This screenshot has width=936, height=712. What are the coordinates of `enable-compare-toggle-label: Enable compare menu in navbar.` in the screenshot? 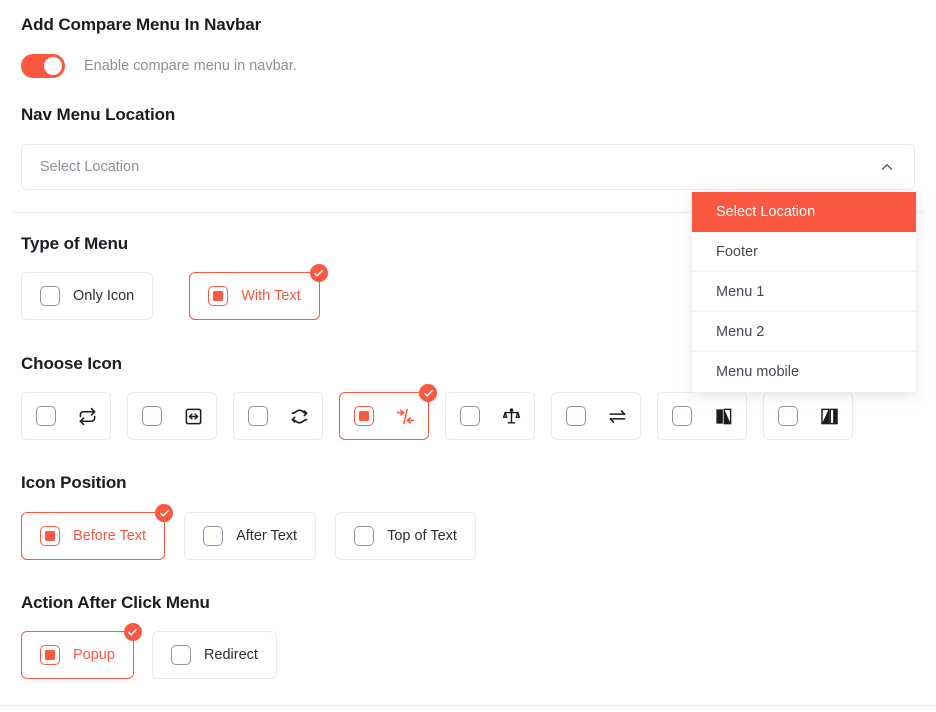 It's located at (190, 66).